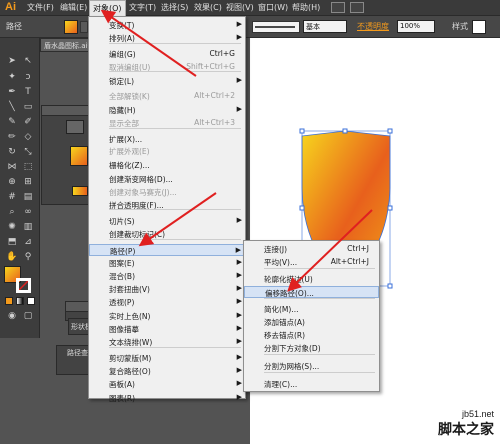 The height and width of the screenshot is (444, 500). I want to click on path-submenu-item: 分割下方对象(D), so click(311, 348).